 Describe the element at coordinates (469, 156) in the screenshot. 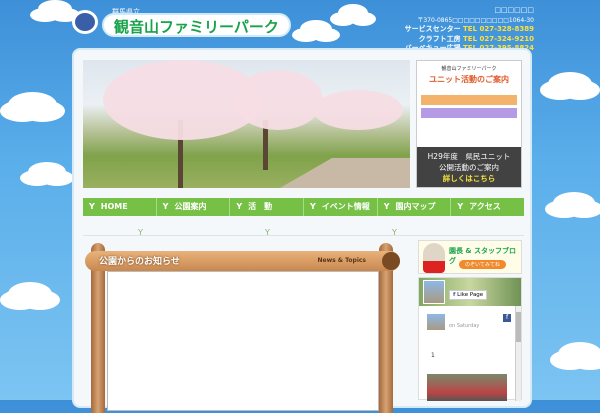

I see `promo-line1: H29年度 県民ユニット` at that location.